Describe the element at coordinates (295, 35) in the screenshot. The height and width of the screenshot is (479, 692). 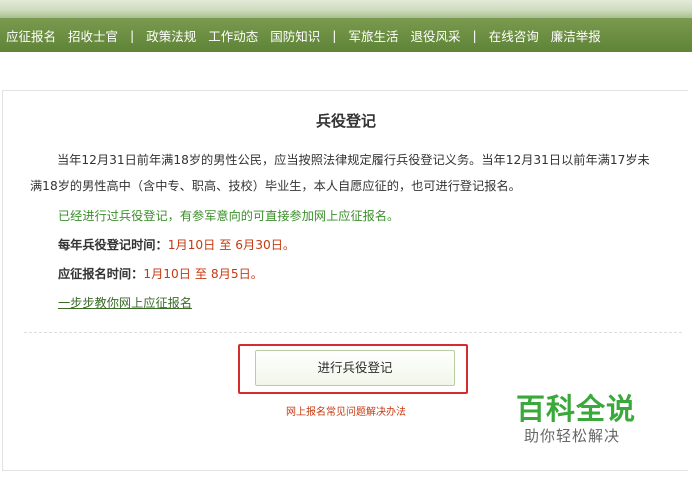
I see `nav-item-defense: 国防知识` at that location.